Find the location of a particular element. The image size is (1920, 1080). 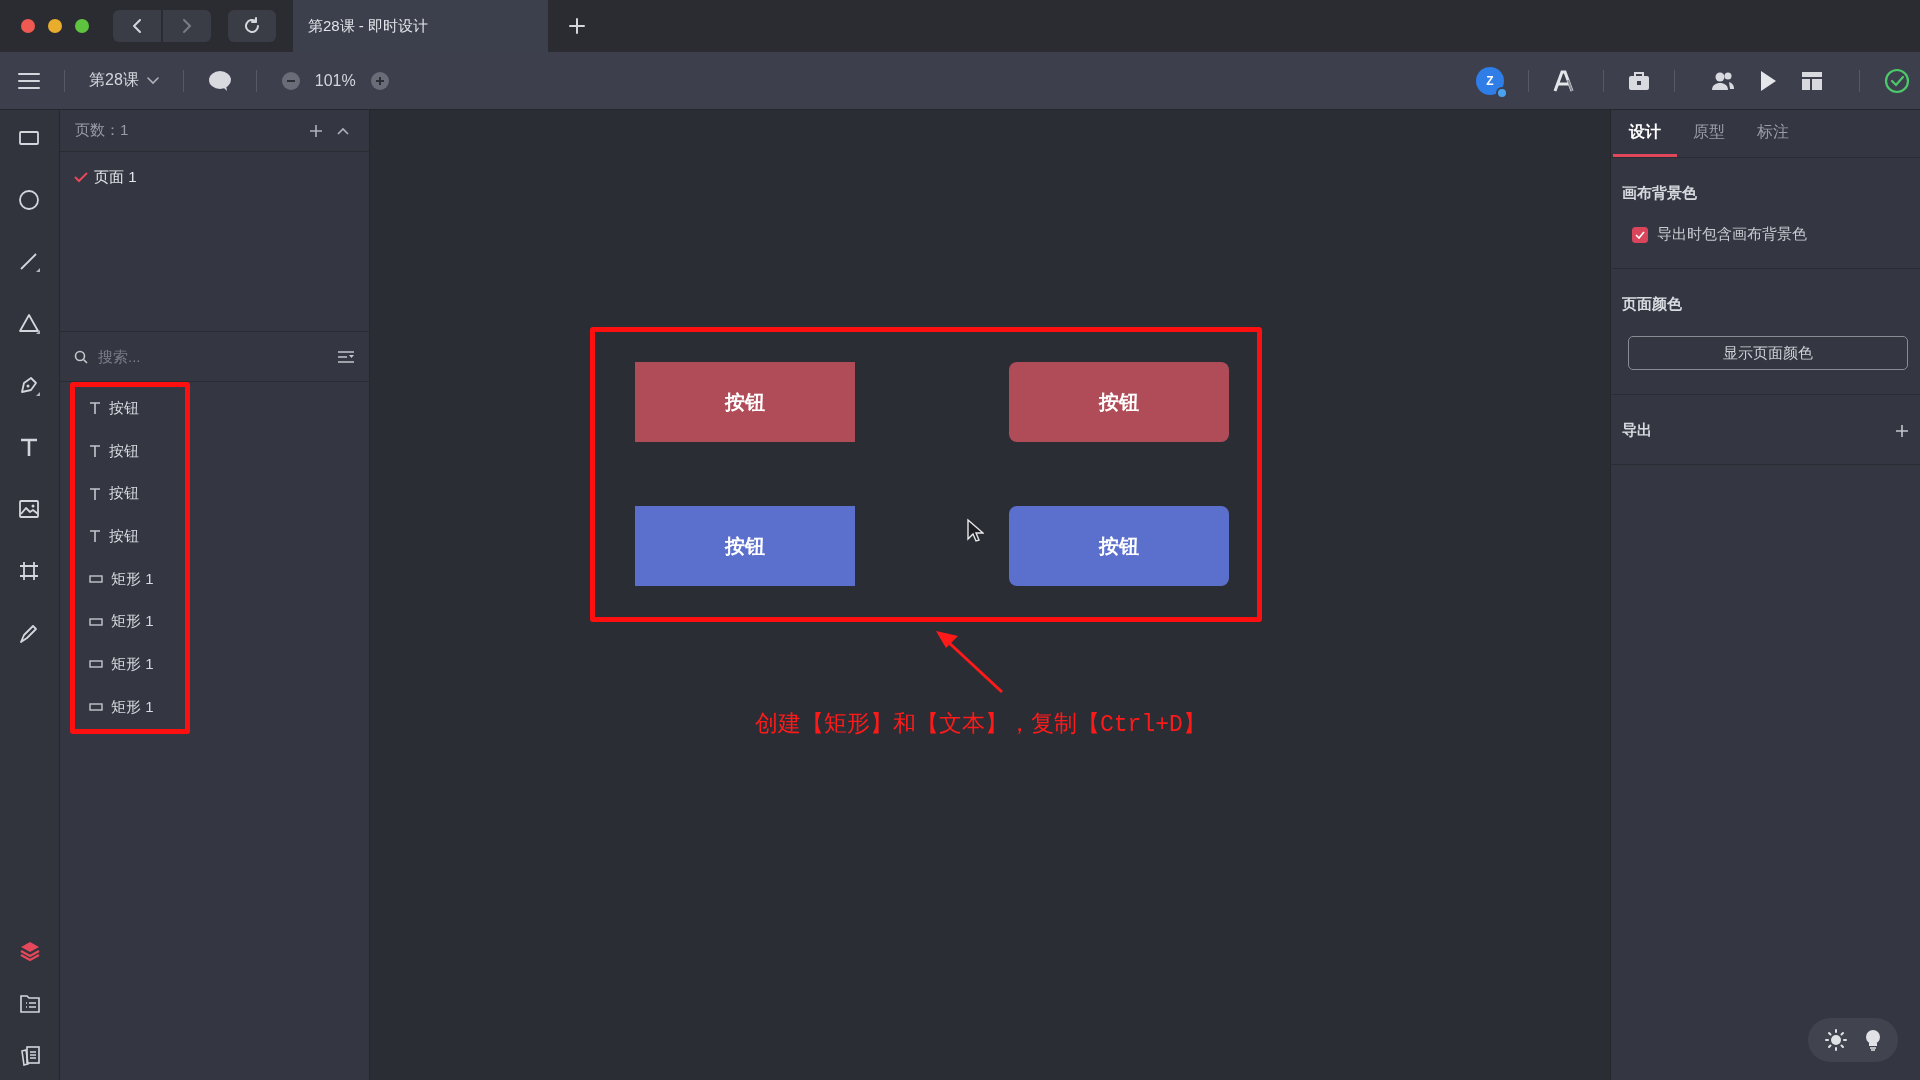

browser-tab: 第28课 - 即时设计 is located at coordinates (420, 26).